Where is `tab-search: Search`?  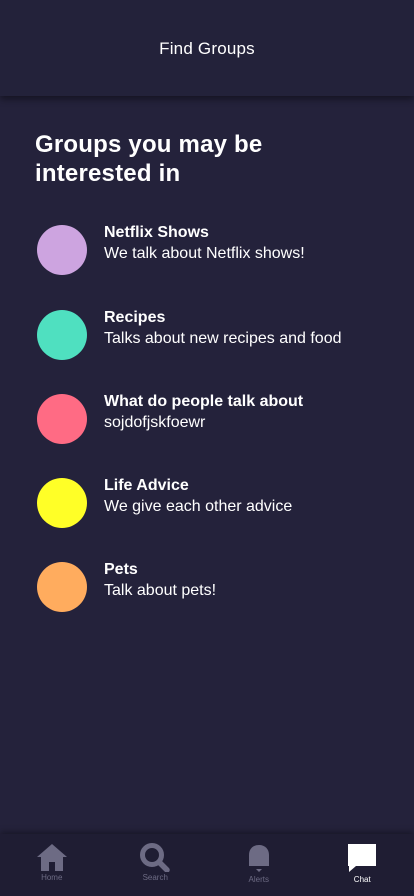
tab-search: Search is located at coordinates (156, 865).